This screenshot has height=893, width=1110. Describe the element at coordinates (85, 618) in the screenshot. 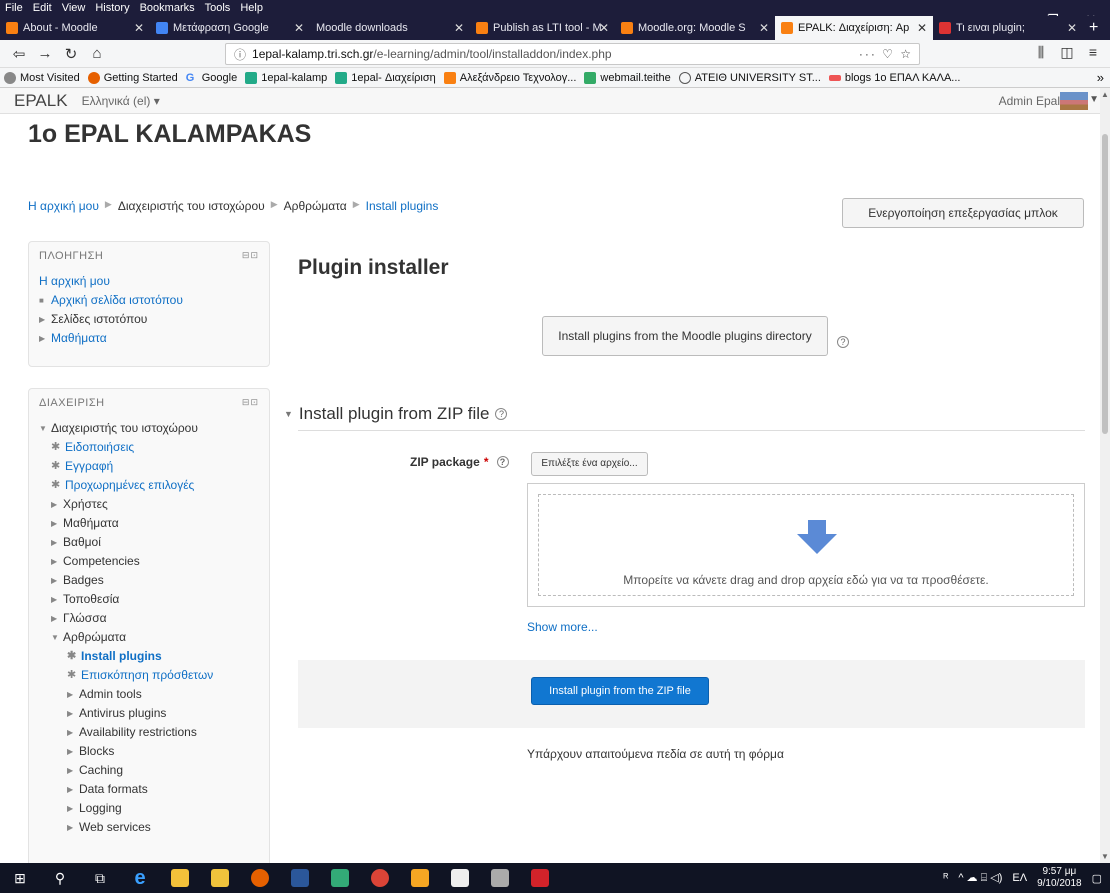

I see `admin-language: Γλώσσα` at that location.